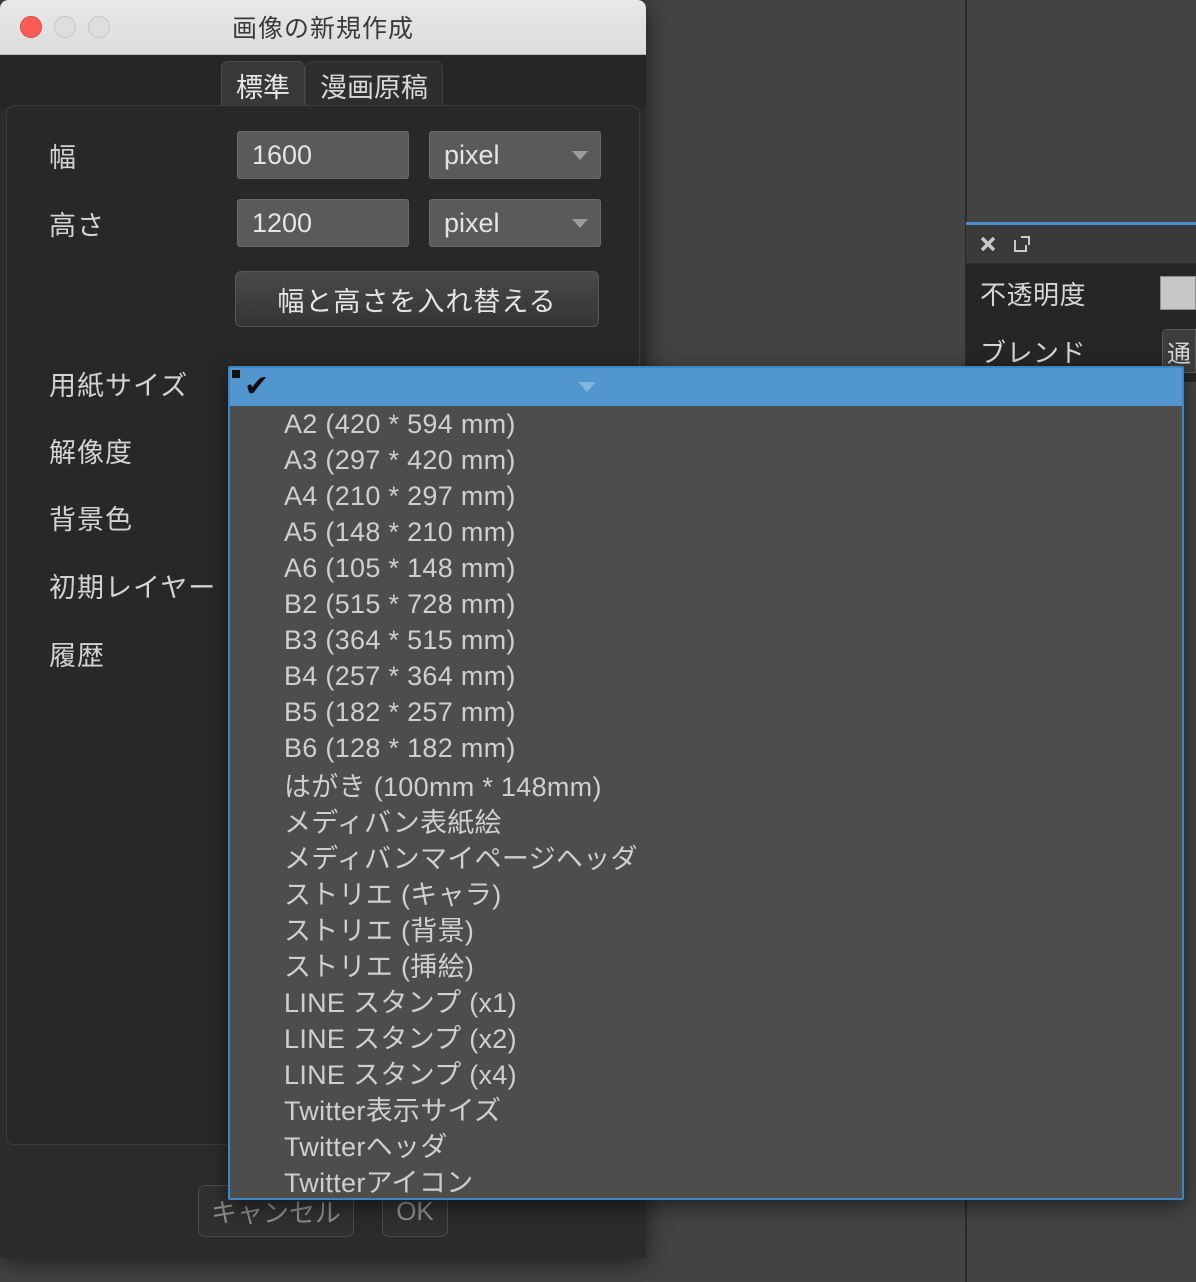 This screenshot has height=1282, width=1196. Describe the element at coordinates (706, 1036) in the screenshot. I see `dropdown-item: LINE スタンプ (x2)` at that location.